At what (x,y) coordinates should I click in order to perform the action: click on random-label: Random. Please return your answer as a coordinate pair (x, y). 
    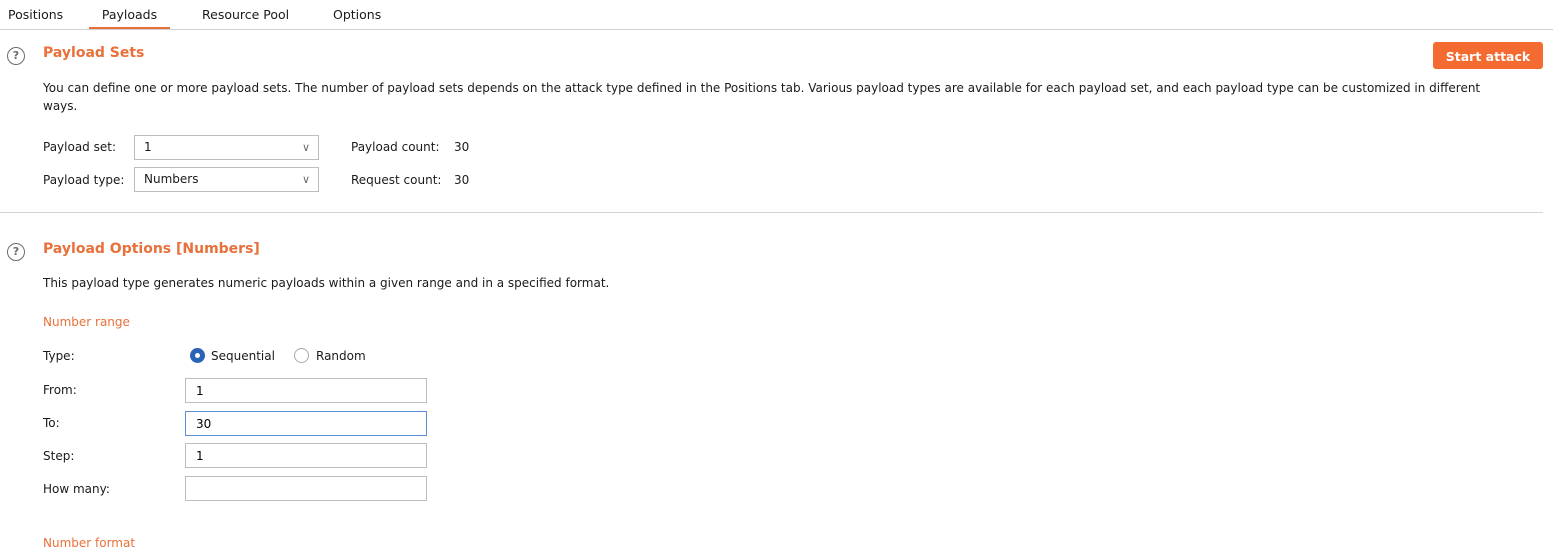
    Looking at the image, I should click on (341, 356).